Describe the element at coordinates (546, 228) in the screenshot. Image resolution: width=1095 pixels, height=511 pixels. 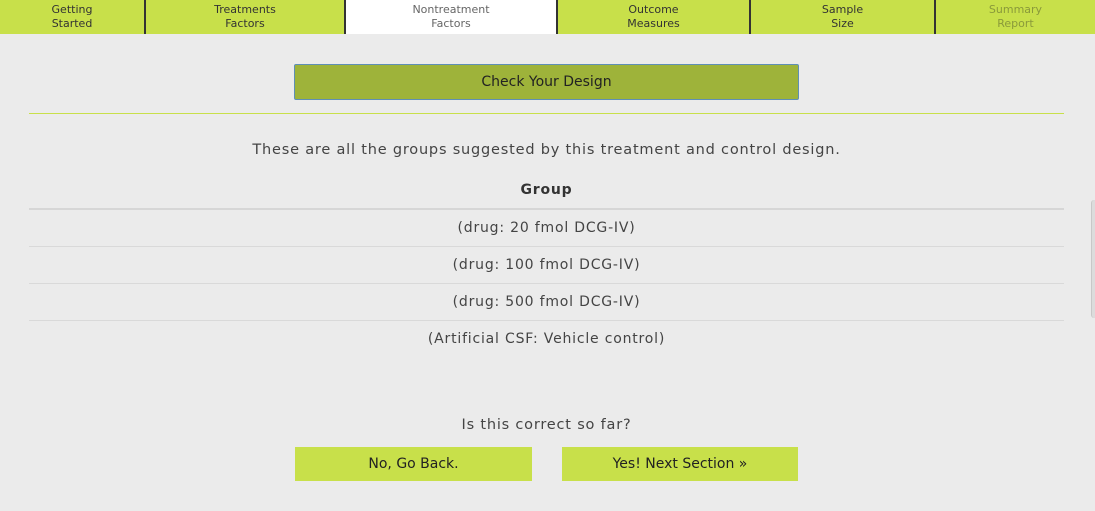
I see `table-row: (drug: 20 fmol DCG-IV)` at that location.